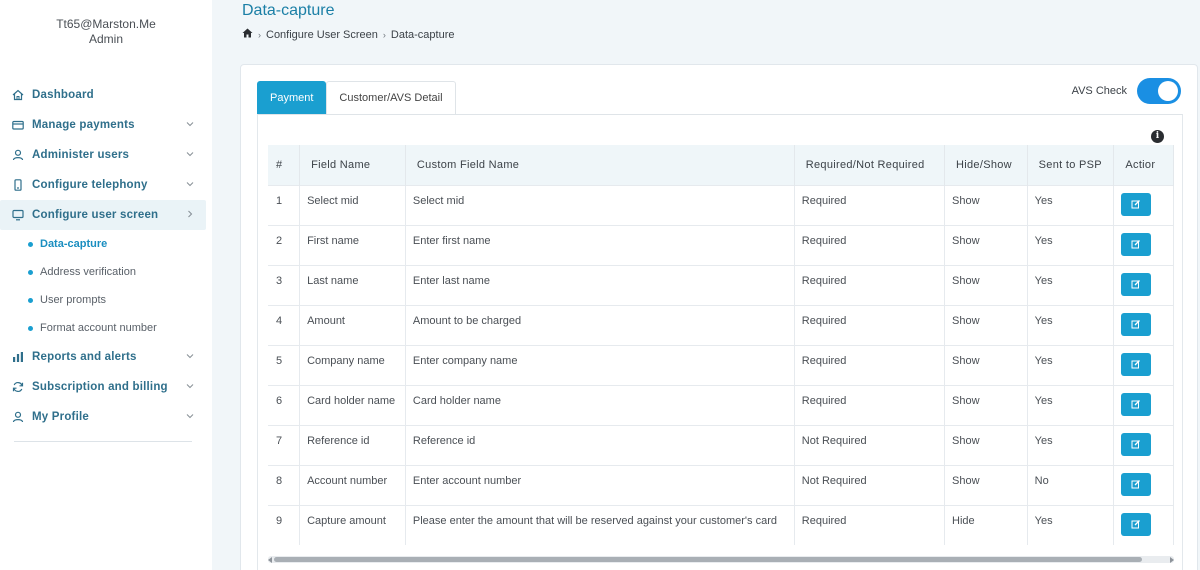 The width and height of the screenshot is (1200, 570). I want to click on avs-check-toggle, so click(1159, 91).